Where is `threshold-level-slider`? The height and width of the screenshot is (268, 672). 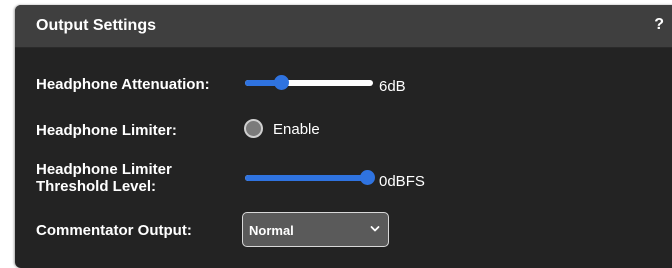
threshold-level-slider is located at coordinates (310, 178).